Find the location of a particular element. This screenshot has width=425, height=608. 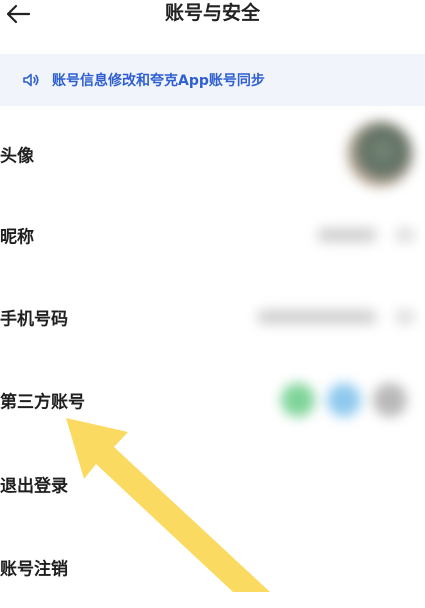

qq-icon is located at coordinates (344, 400).